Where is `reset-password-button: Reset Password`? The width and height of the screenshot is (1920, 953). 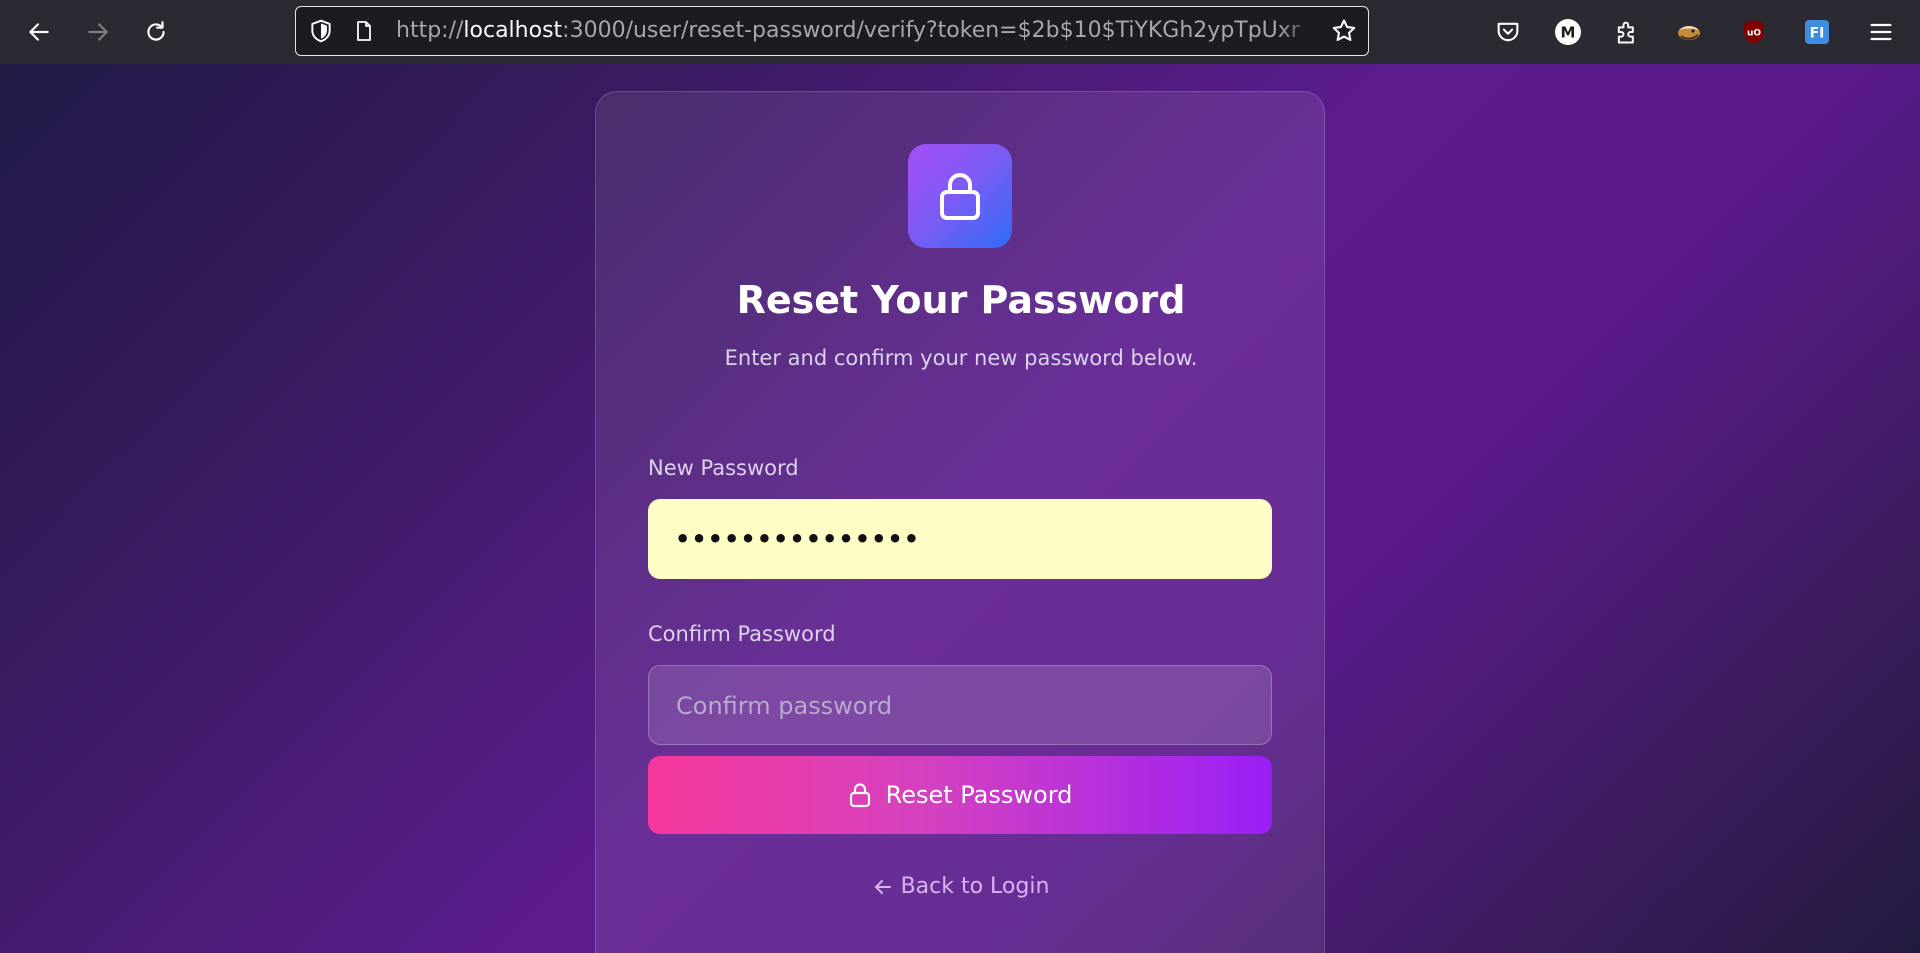
reset-password-button: Reset Password is located at coordinates (960, 795).